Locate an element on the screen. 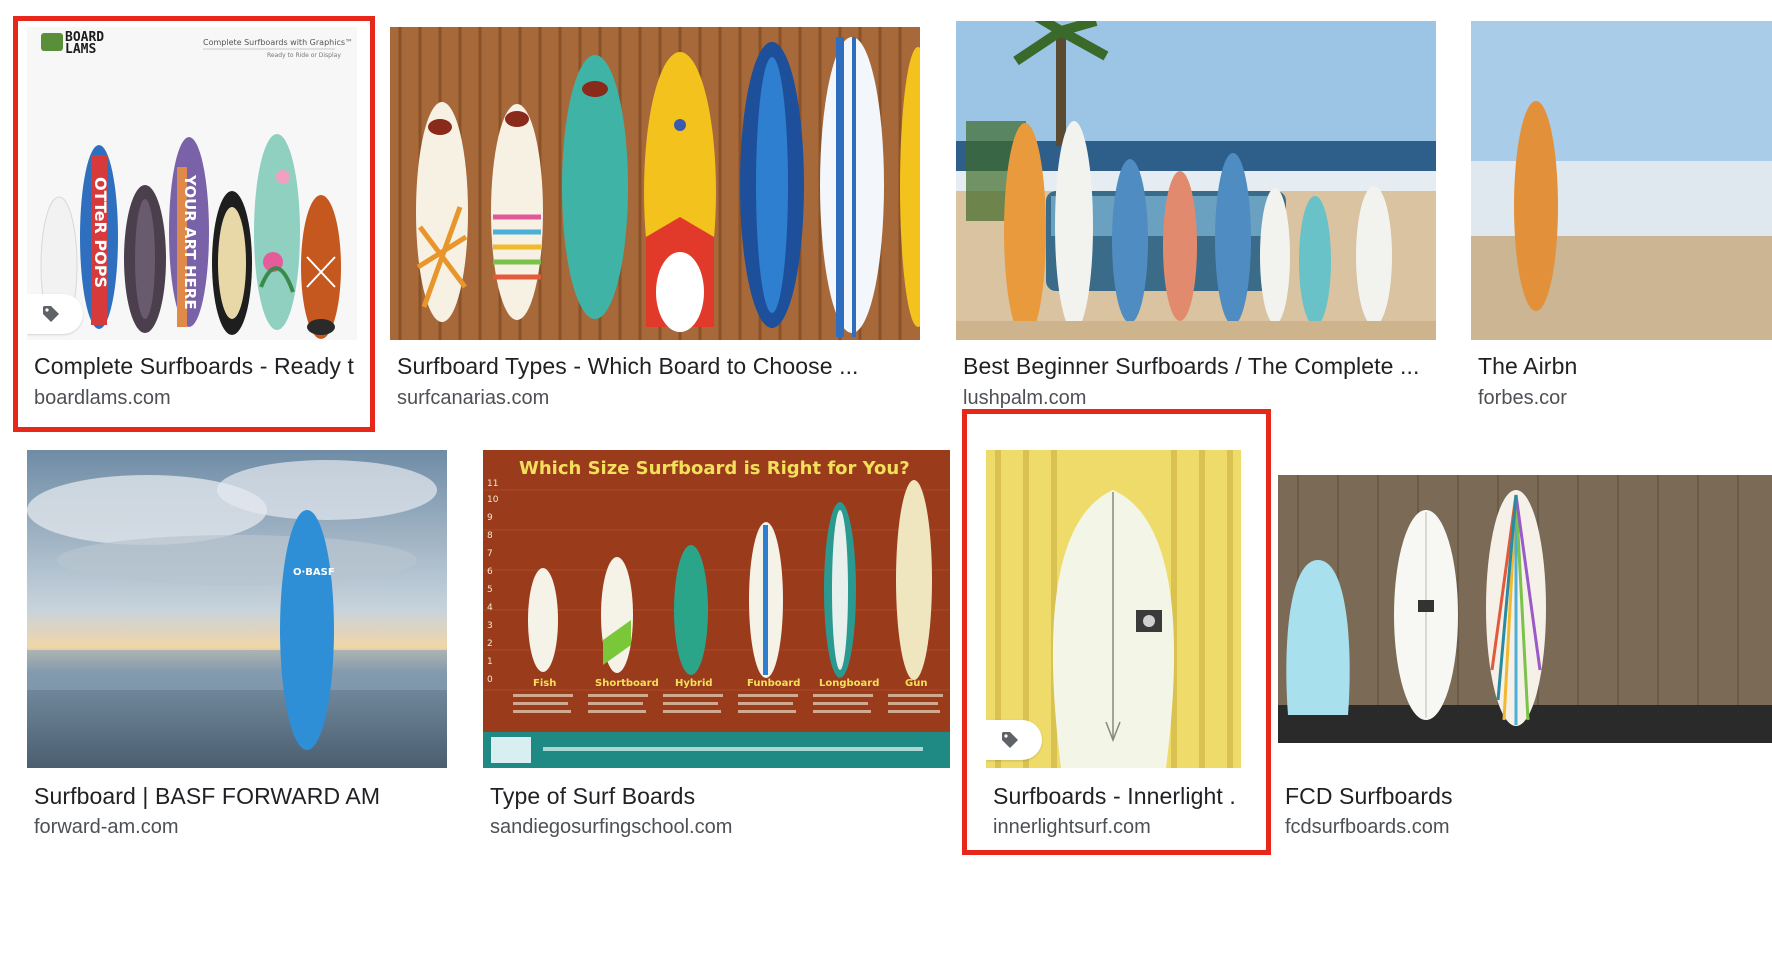 This screenshot has height=970, width=1772. board-name-label: Longboard is located at coordinates (849, 683).